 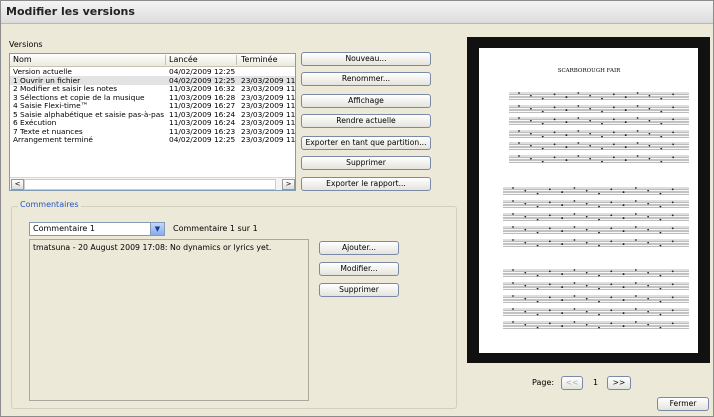 I want to click on horizontal-scrollbar: < >, so click(x=152, y=183).